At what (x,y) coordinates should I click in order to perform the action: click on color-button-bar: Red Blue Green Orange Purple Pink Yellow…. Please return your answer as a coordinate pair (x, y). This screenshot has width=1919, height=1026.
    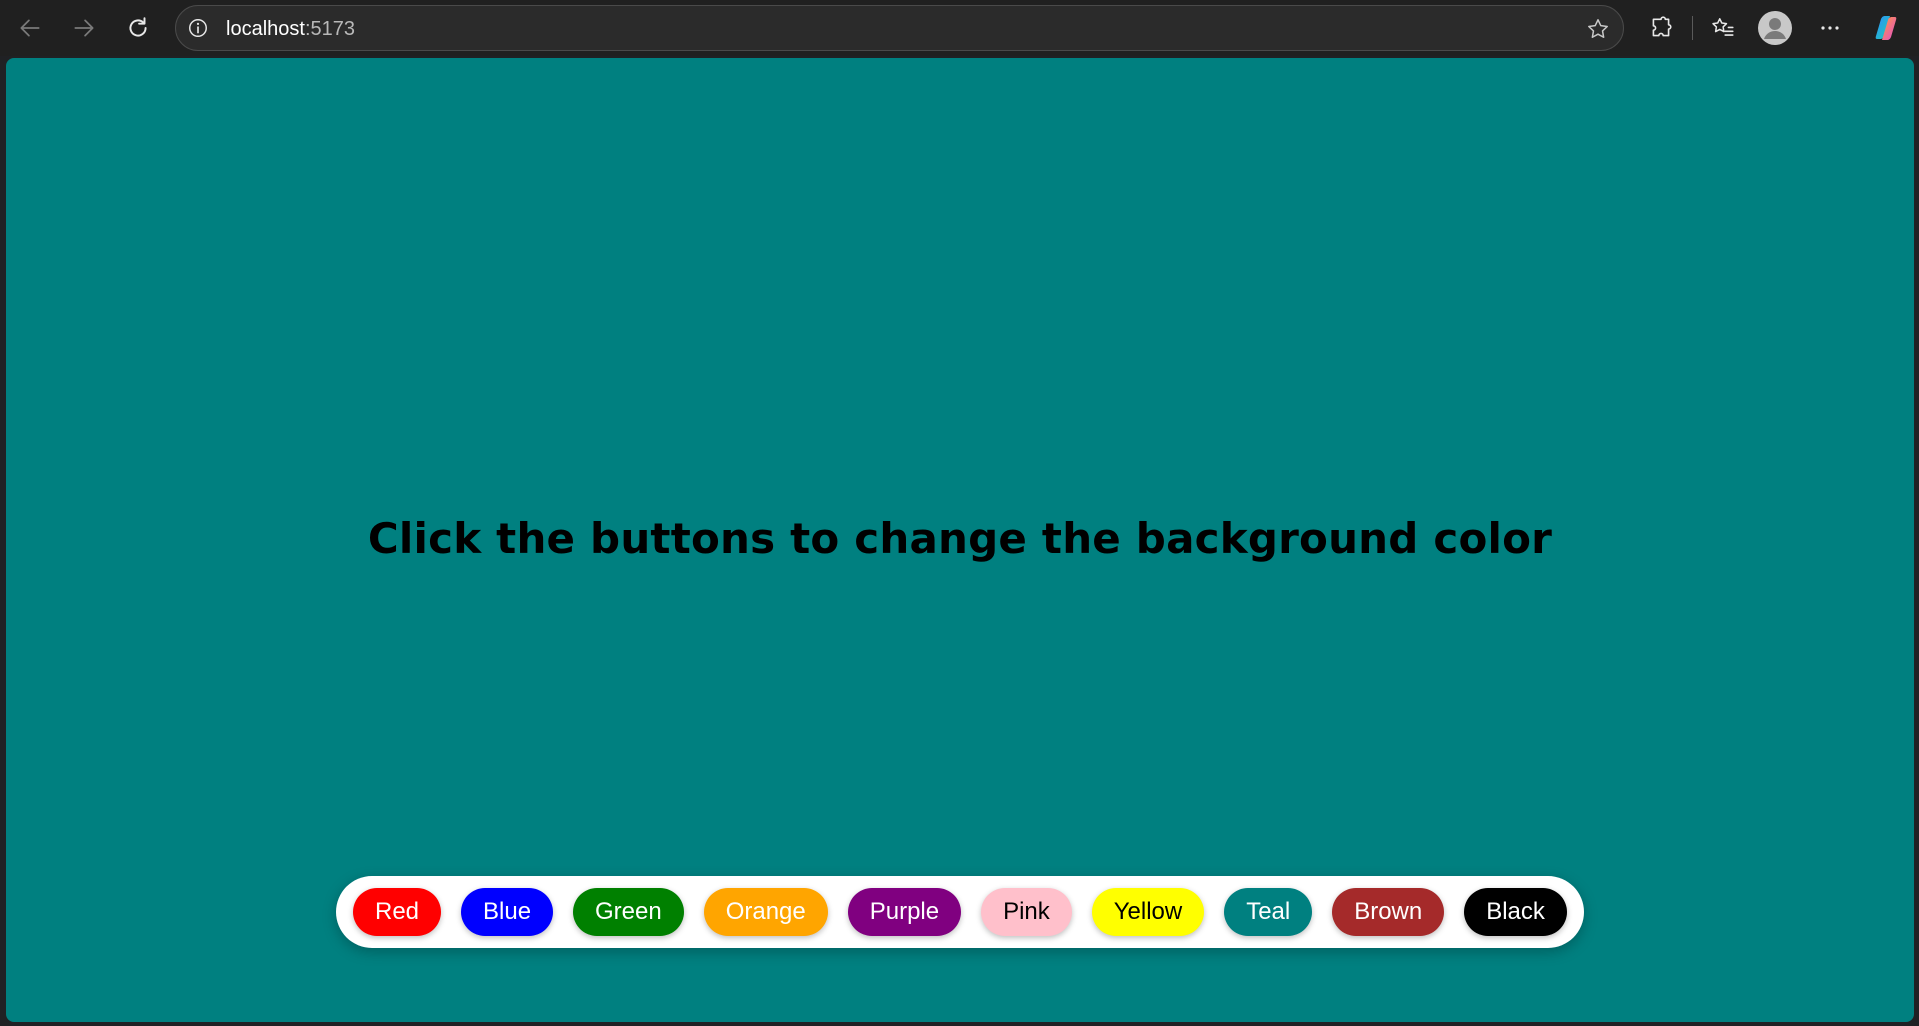
    Looking at the image, I should click on (960, 912).